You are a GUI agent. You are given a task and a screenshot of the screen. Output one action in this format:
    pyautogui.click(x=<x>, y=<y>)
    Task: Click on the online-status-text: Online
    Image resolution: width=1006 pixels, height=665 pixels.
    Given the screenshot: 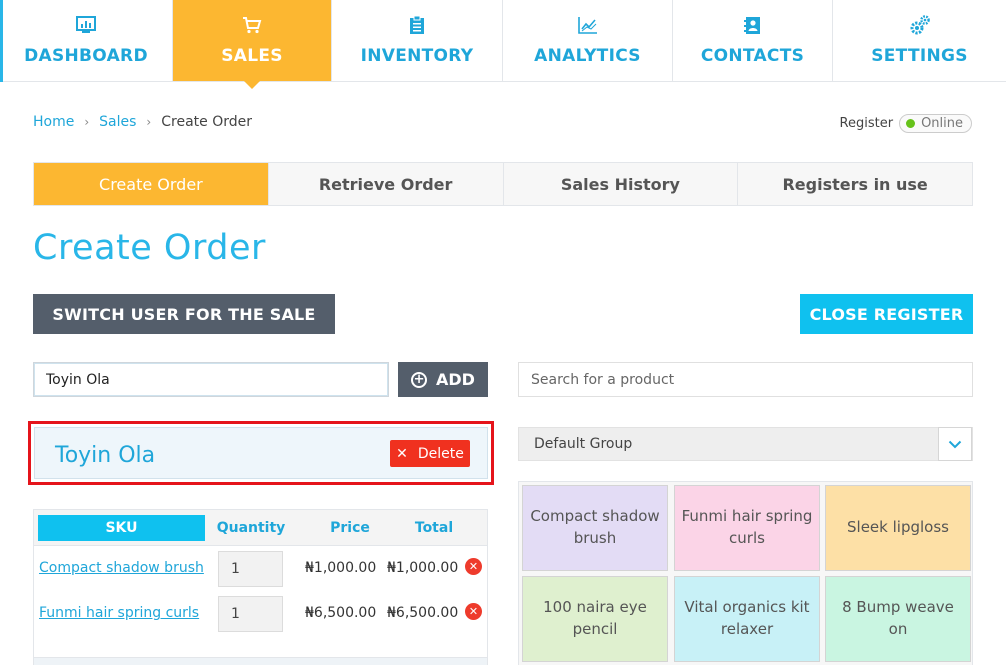 What is the action you would take?
    pyautogui.click(x=942, y=123)
    